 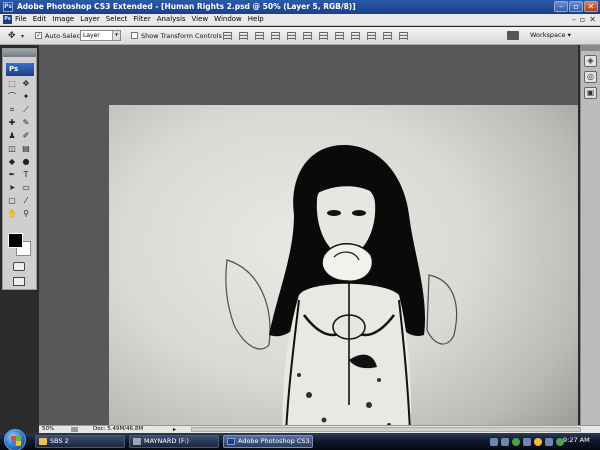 I want to click on menu-view: View, so click(x=200, y=19).